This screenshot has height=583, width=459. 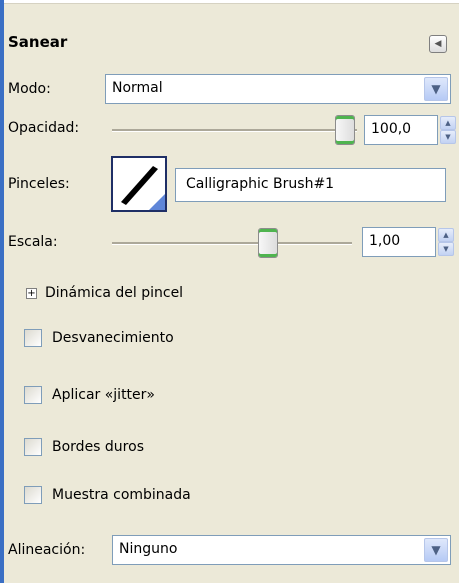 I want to click on opacity-value: 100,0, so click(x=391, y=129).